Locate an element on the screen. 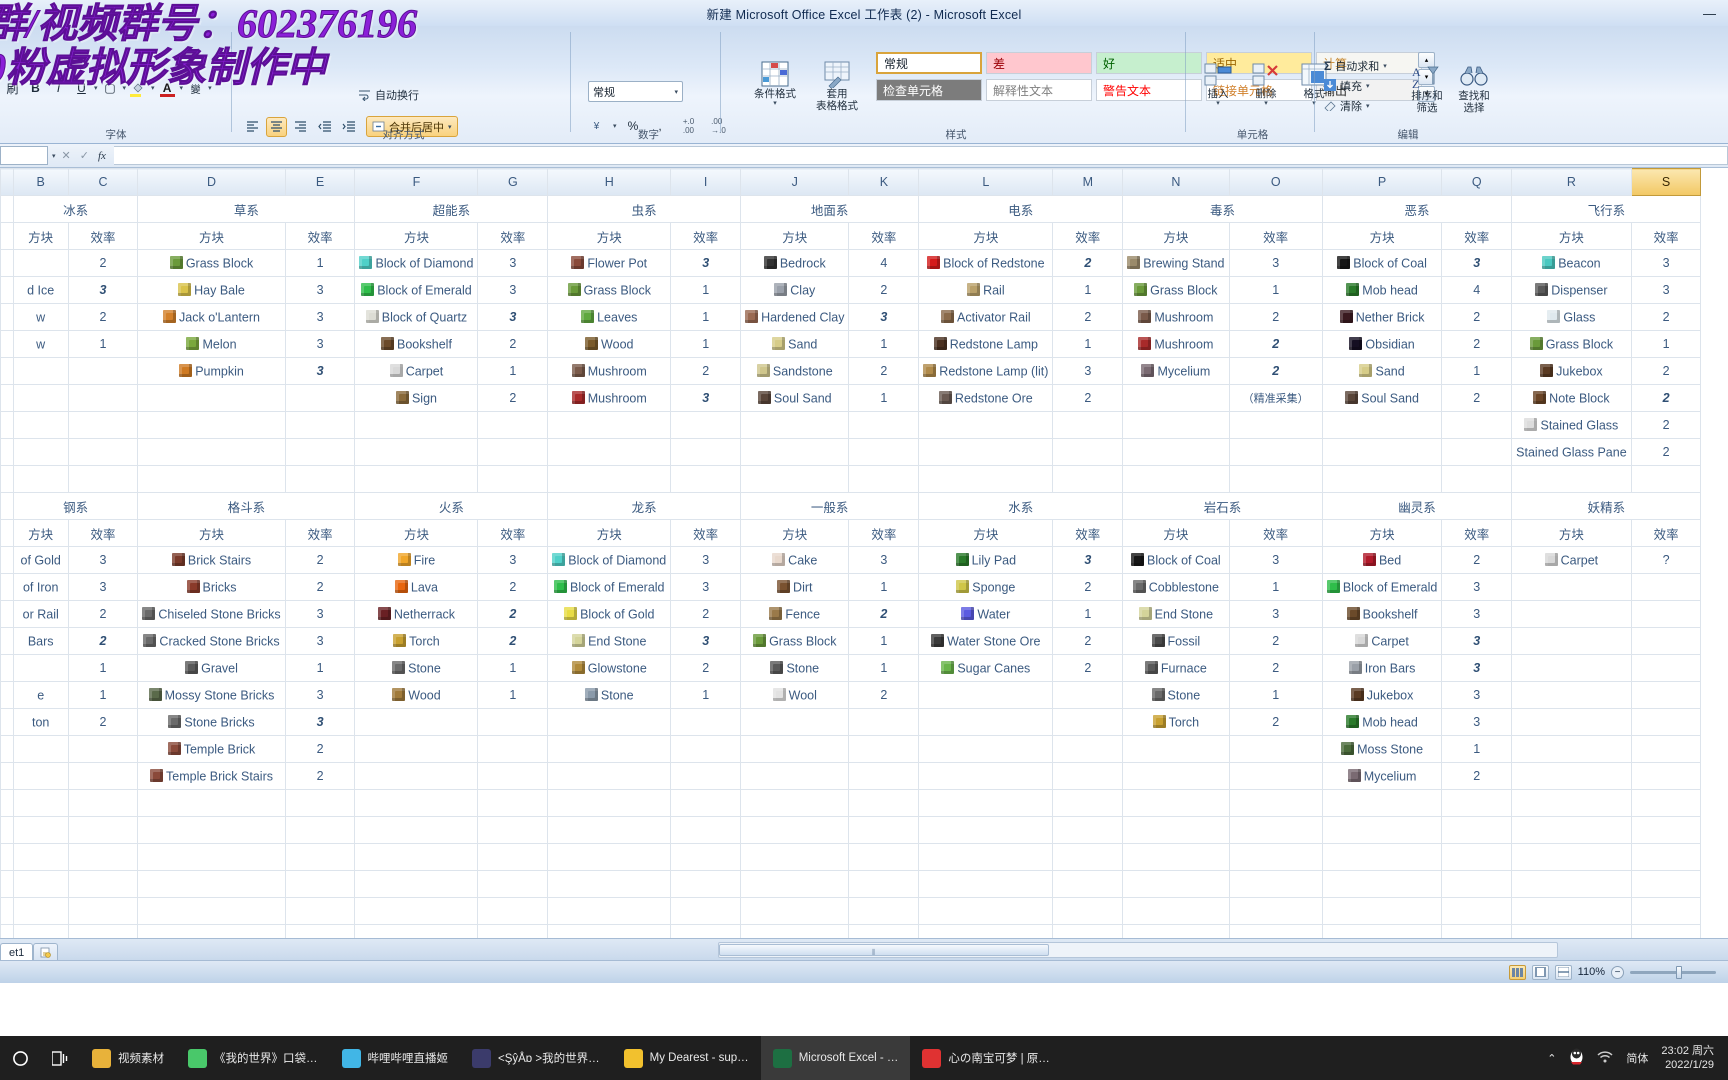  block-cell: Stone is located at coordinates (609, 695).